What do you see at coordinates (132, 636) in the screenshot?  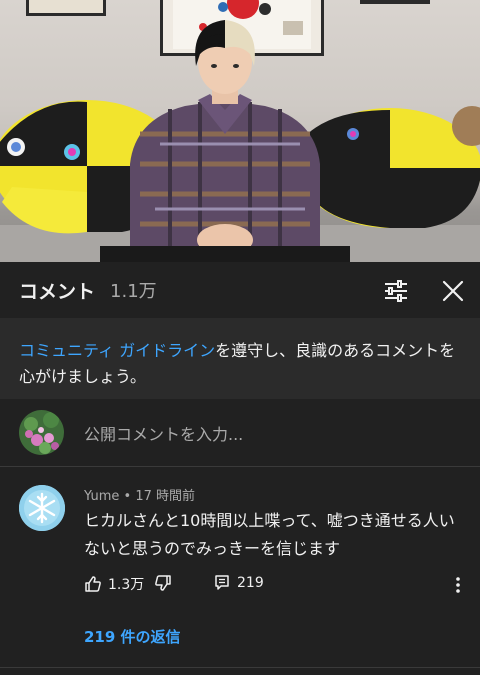 I see `view-replies-link: 219 件の返信` at bounding box center [132, 636].